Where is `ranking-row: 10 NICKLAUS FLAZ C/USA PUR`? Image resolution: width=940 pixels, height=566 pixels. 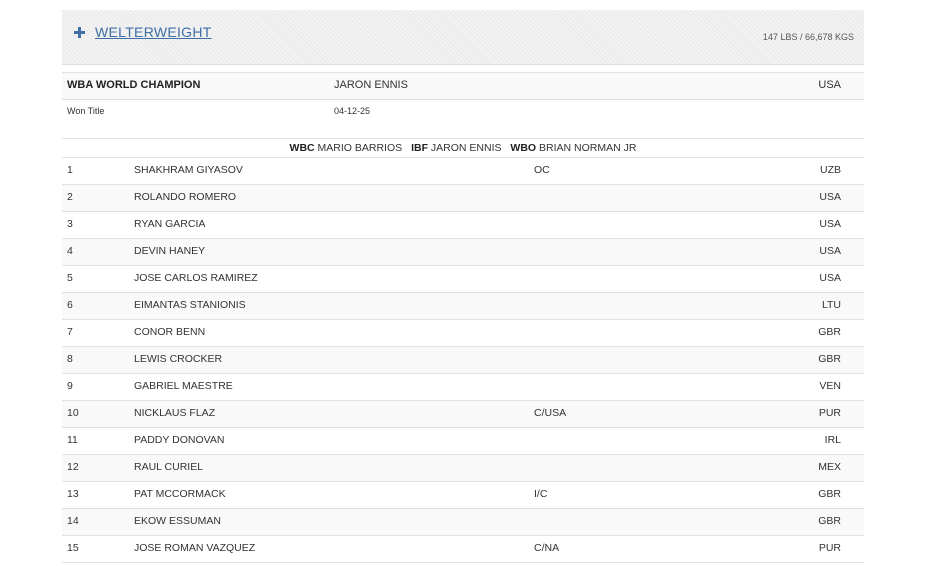
ranking-row: 10 NICKLAUS FLAZ C/USA PUR is located at coordinates (463, 414).